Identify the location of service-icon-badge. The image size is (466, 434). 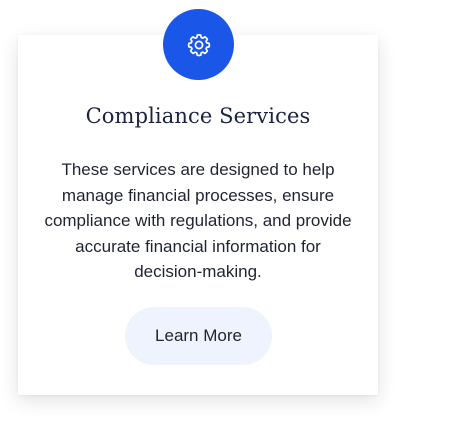
(198, 44).